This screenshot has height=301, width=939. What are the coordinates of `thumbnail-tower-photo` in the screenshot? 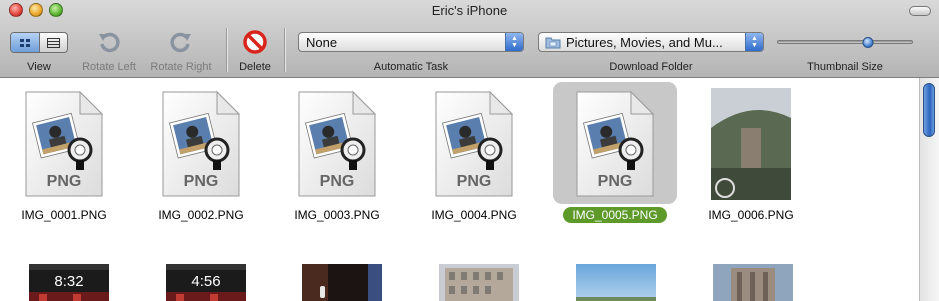 It's located at (753, 282).